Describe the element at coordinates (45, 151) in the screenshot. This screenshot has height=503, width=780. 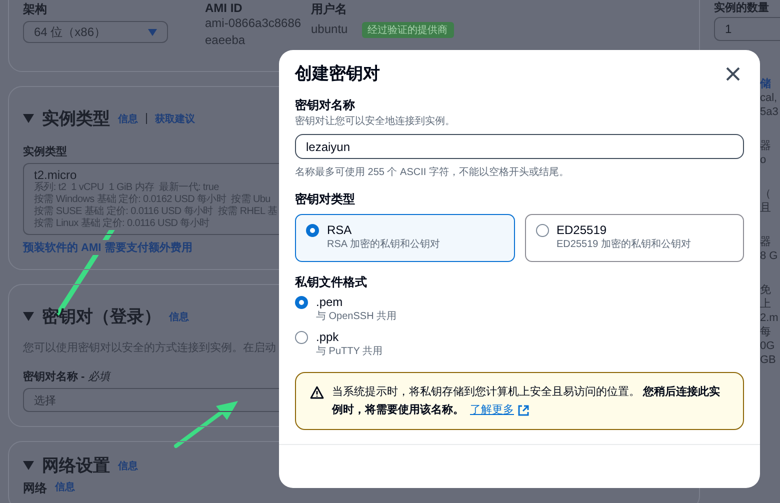
I see `field-label: 实例类型` at that location.